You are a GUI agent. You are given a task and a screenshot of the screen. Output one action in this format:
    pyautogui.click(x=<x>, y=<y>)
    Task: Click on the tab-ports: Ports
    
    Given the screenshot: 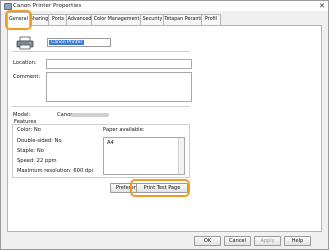 What is the action you would take?
    pyautogui.click(x=58, y=19)
    